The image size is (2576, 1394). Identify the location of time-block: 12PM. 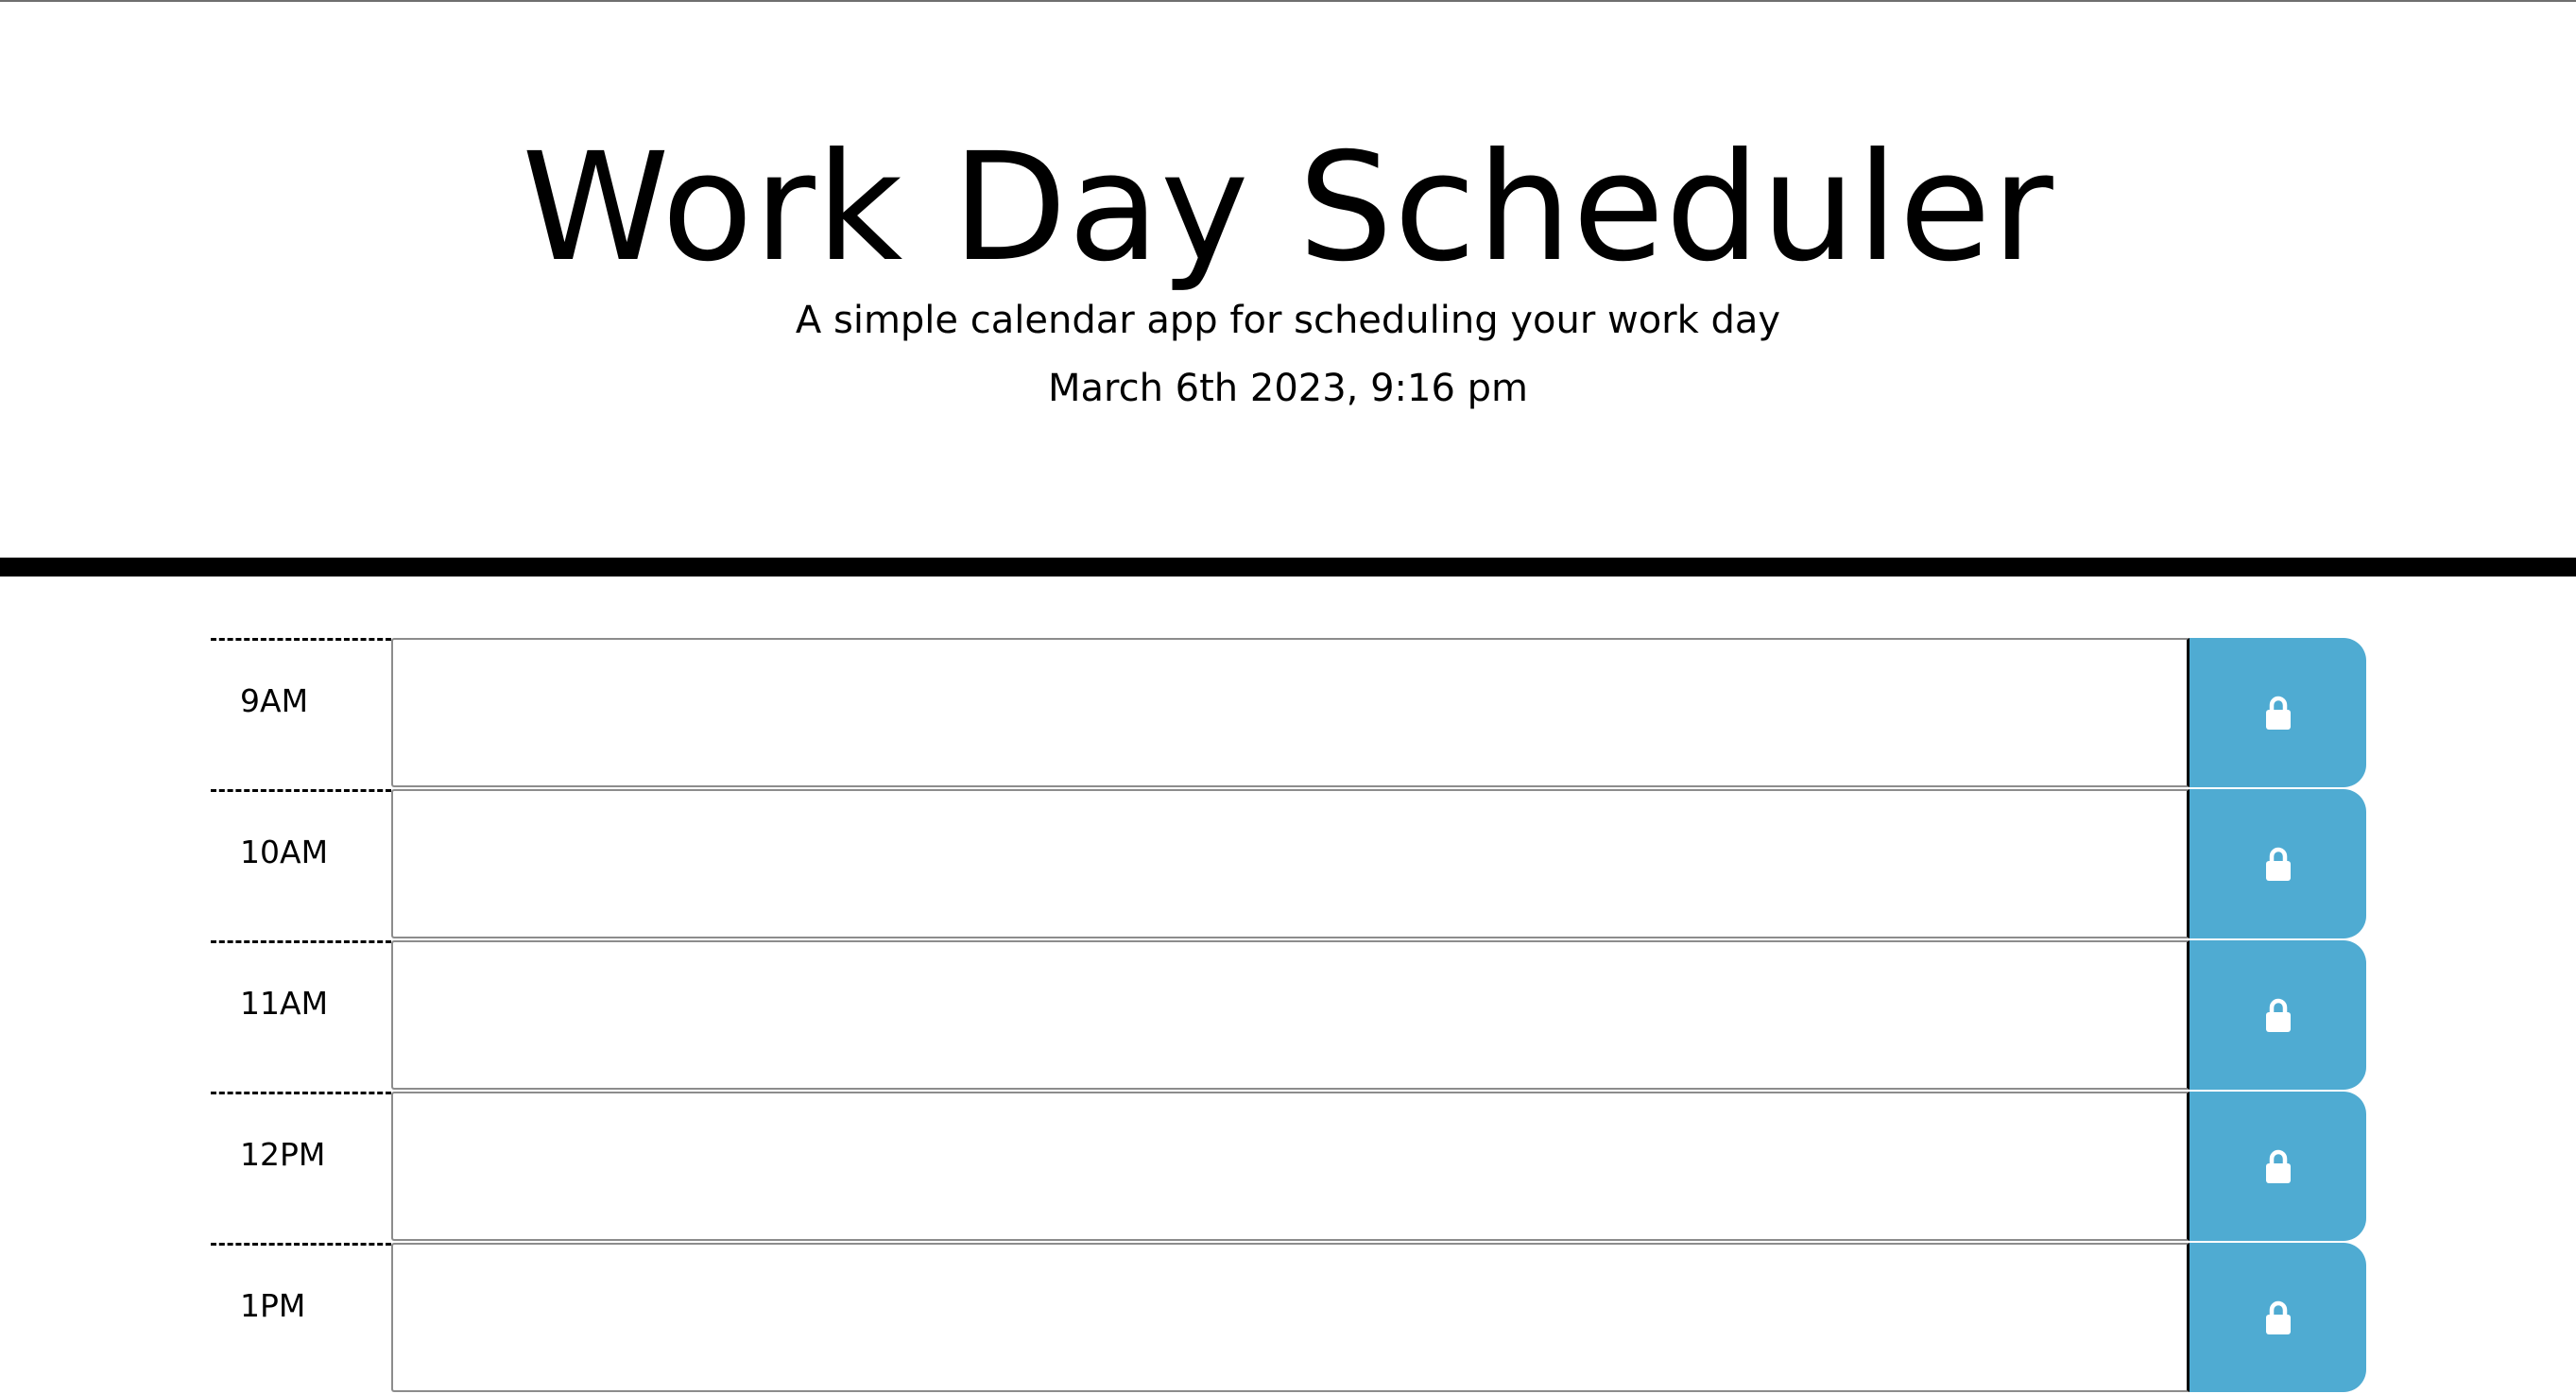
(1288, 1167).